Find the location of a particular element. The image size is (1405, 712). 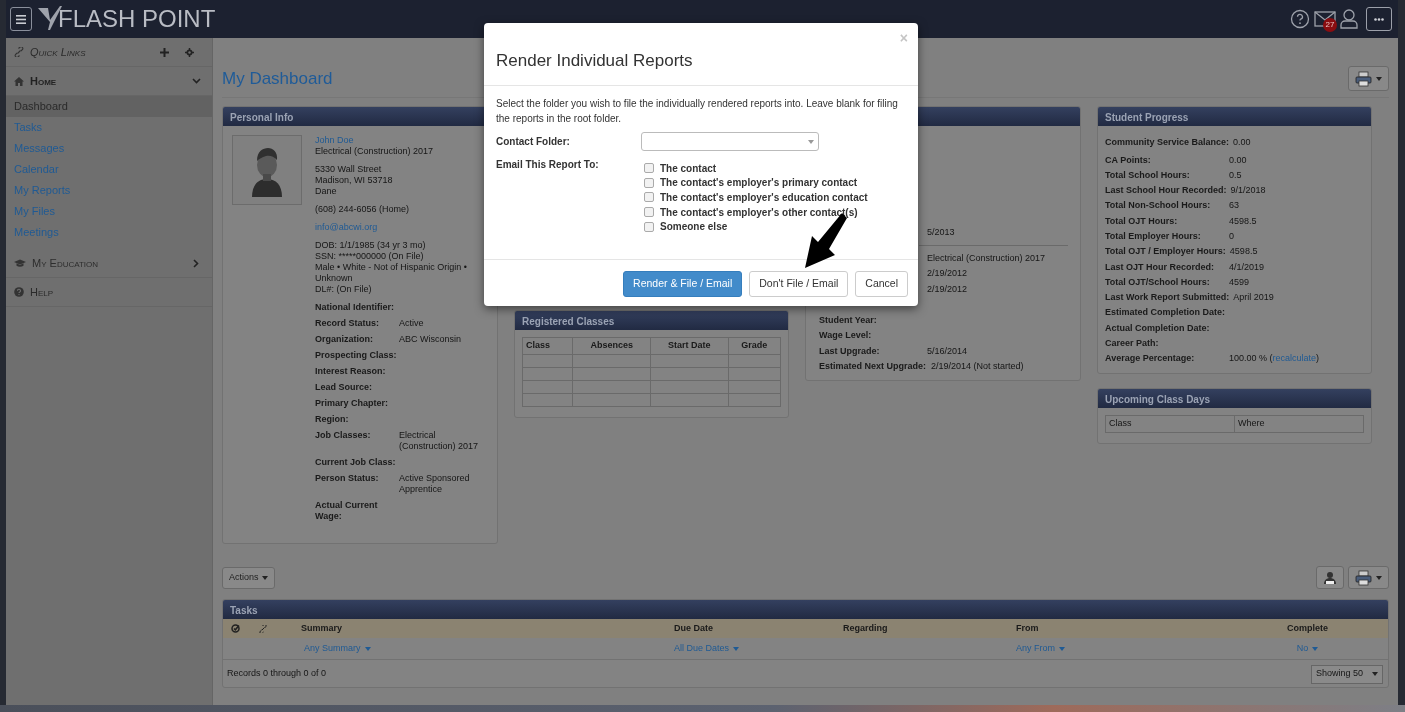

contact-line: DL#: (On File) is located at coordinates (344, 289).